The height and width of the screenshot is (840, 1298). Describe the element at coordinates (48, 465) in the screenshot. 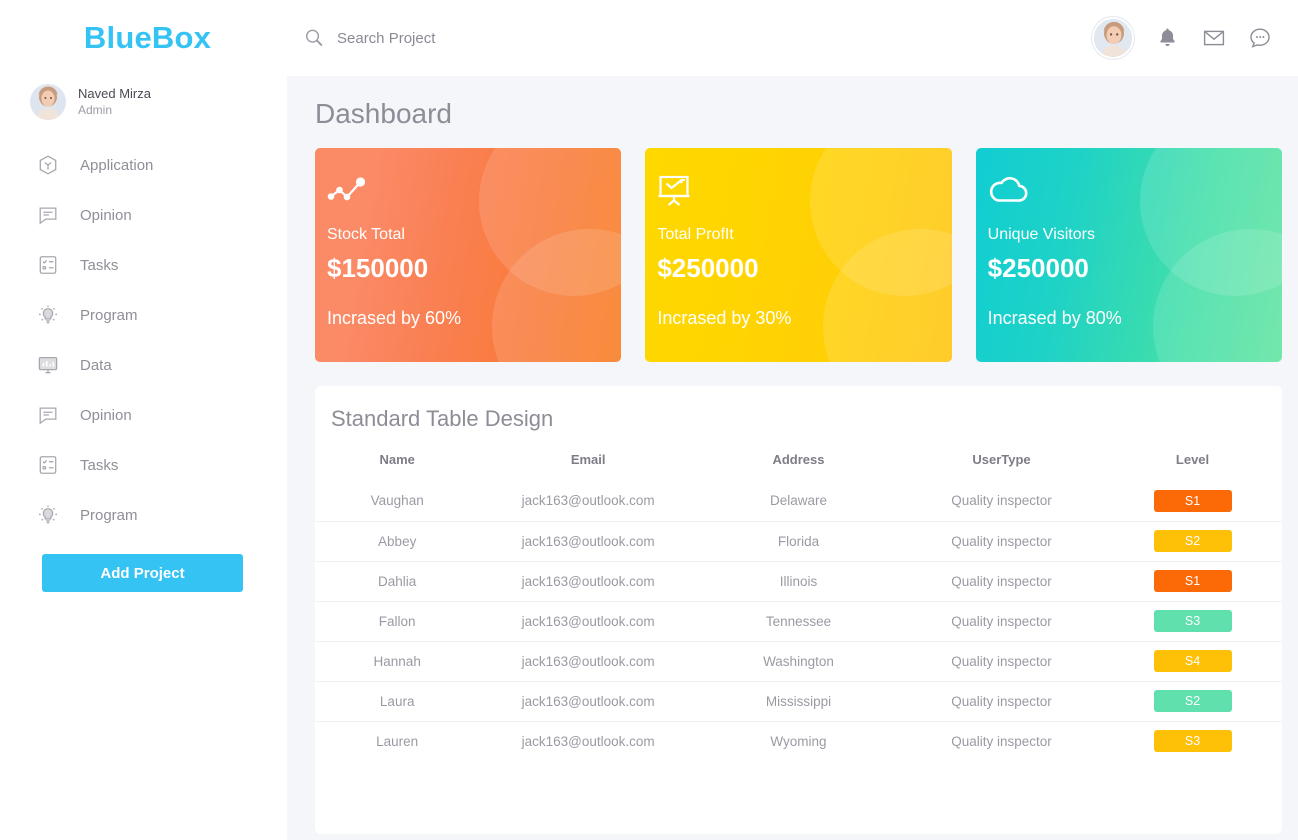

I see `checklist-icon` at that location.